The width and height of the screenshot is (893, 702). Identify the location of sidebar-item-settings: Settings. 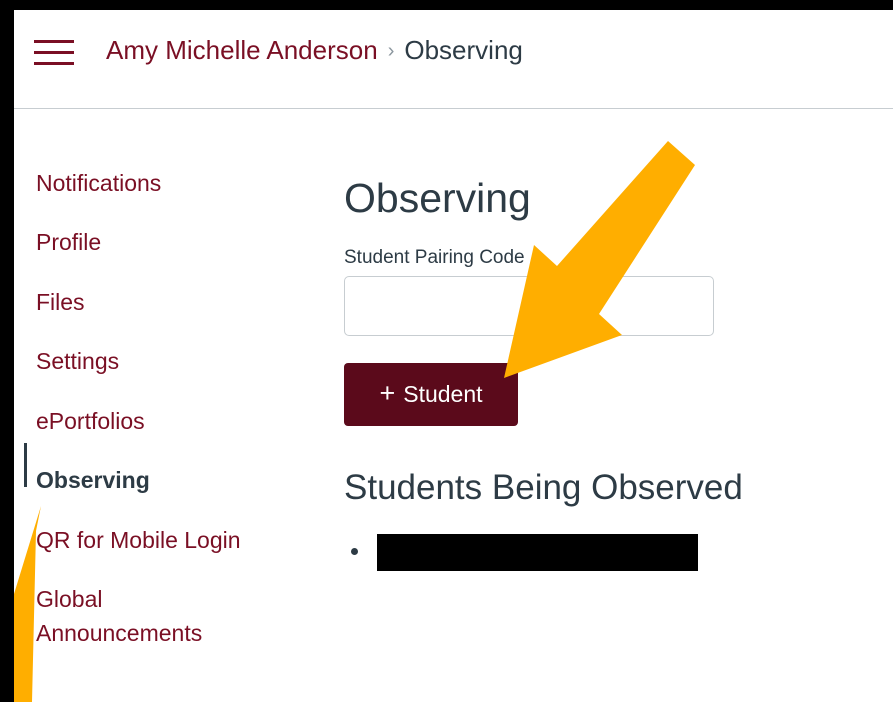
(77, 361).